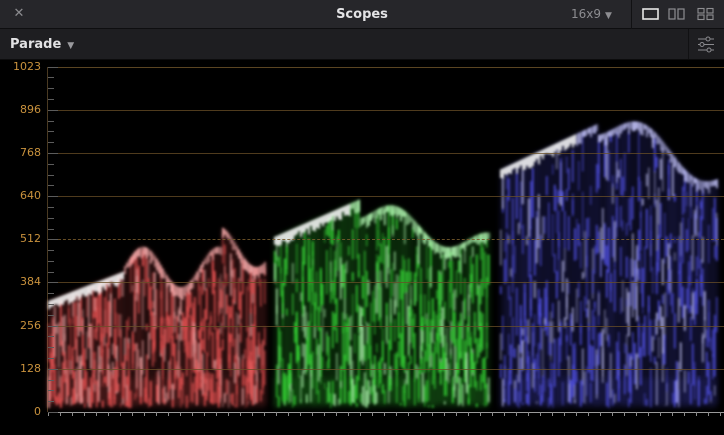 Image resolution: width=724 pixels, height=435 pixels. Describe the element at coordinates (591, 14) in the screenshot. I see `aspect-ratio-dropdown: 16x9 ▼` at that location.